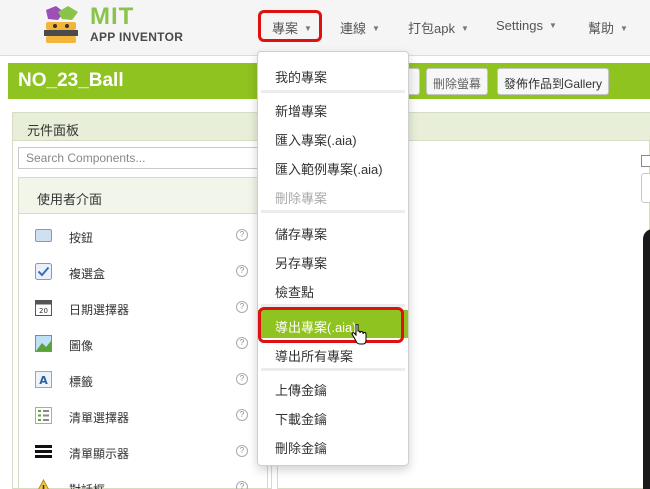 The image size is (650, 489). Describe the element at coordinates (61, 24) in the screenshot. I see `bee-logo-icon` at that location.